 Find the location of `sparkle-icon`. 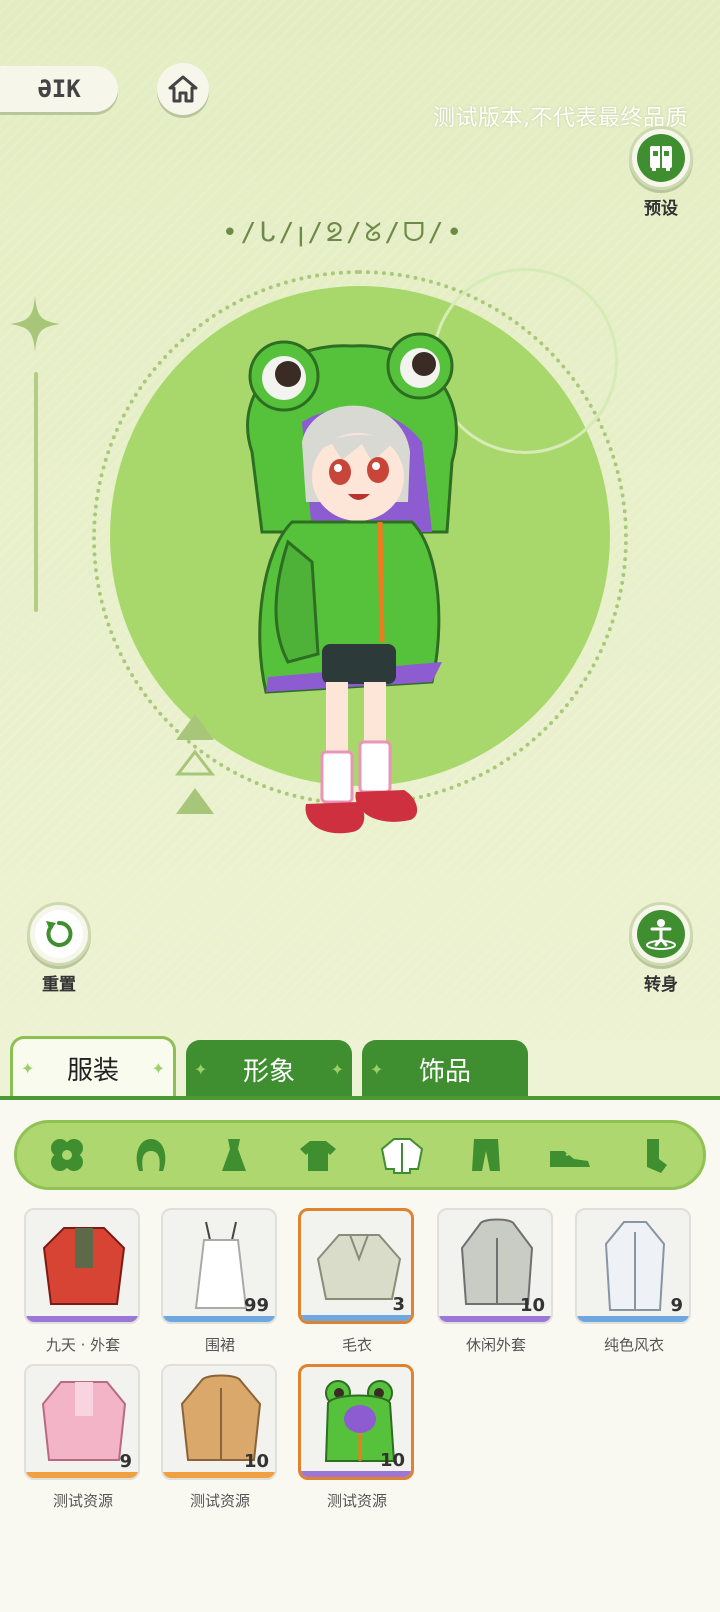

sparkle-icon is located at coordinates (35, 324).